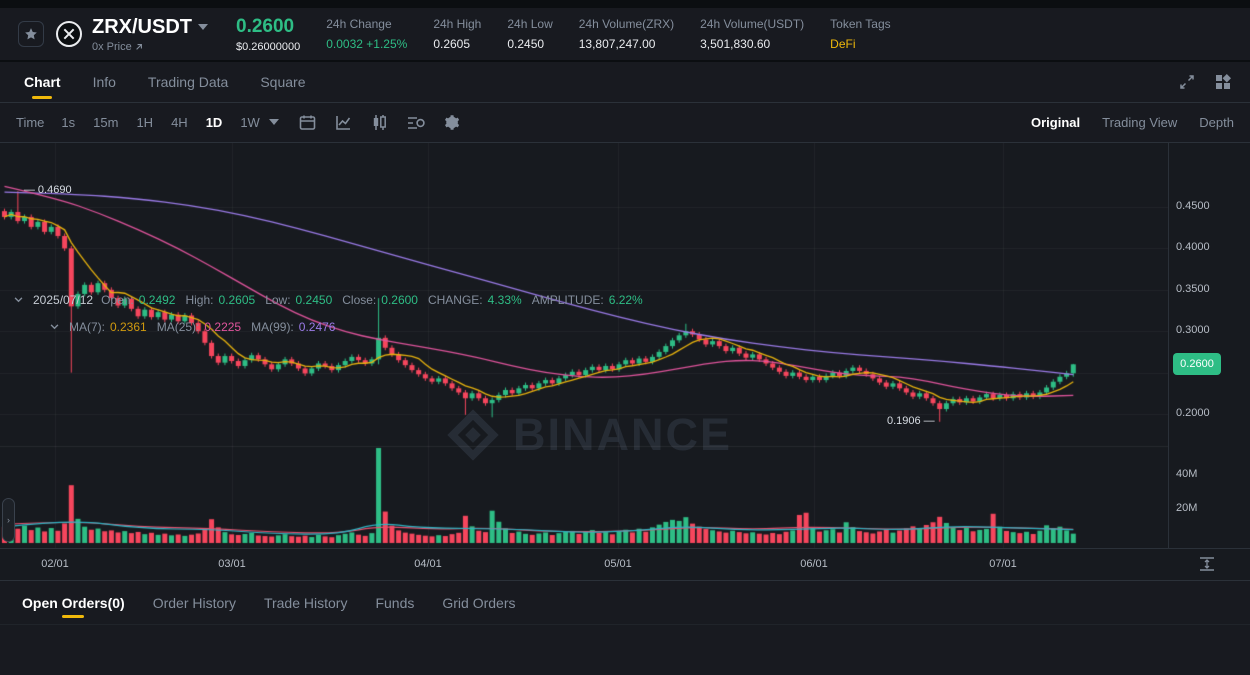 The image size is (1250, 675). Describe the element at coordinates (860, 34) in the screenshot. I see `ticker-stat: Token Tags DeFi` at that location.